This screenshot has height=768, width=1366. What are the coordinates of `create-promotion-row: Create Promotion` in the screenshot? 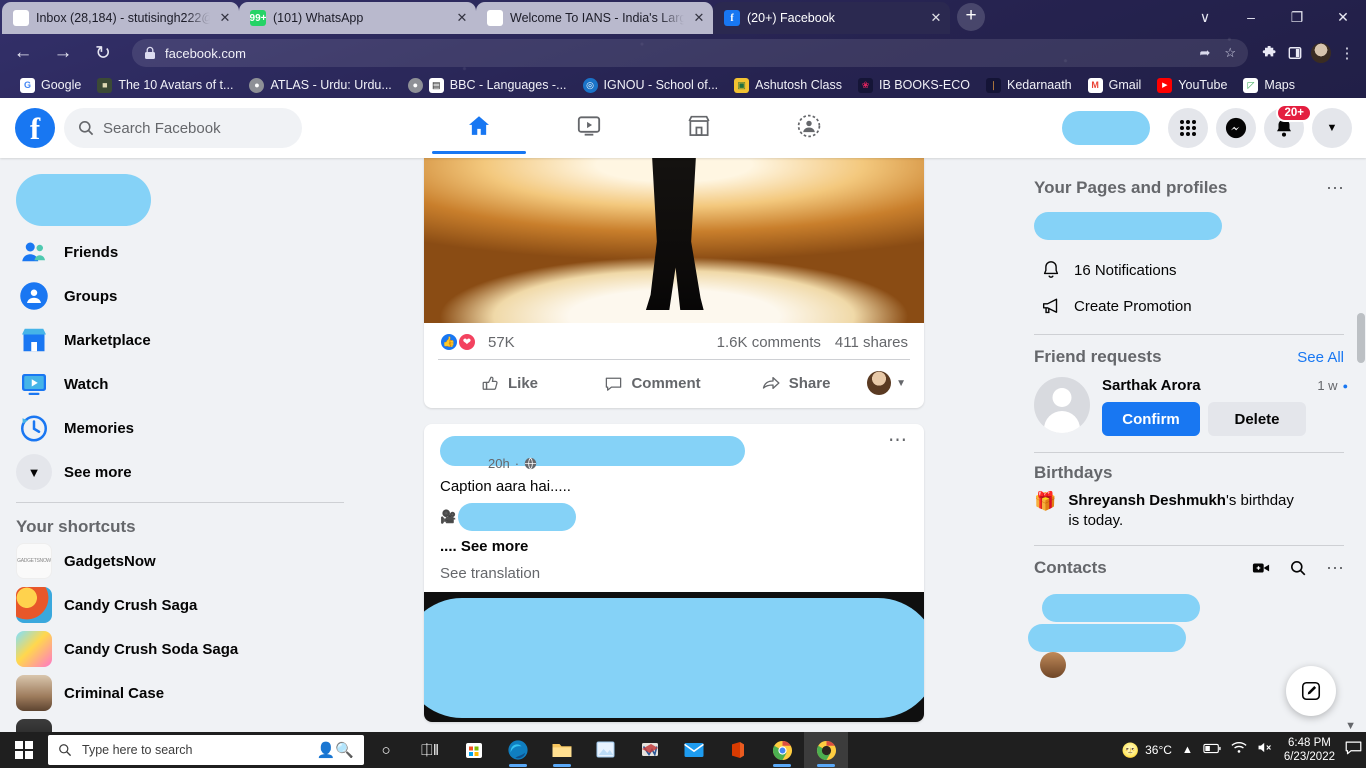 It's located at (1191, 306).